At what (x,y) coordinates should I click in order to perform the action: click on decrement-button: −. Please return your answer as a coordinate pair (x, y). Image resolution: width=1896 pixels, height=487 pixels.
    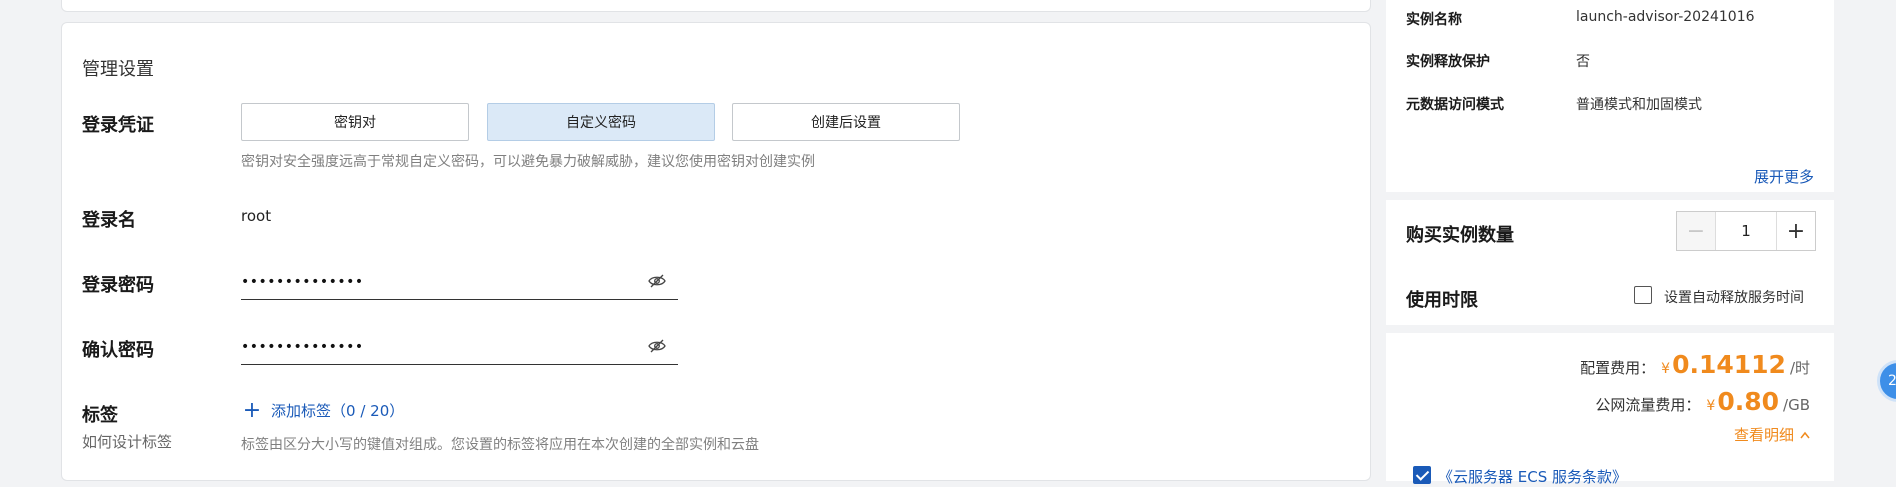
    Looking at the image, I should click on (1696, 231).